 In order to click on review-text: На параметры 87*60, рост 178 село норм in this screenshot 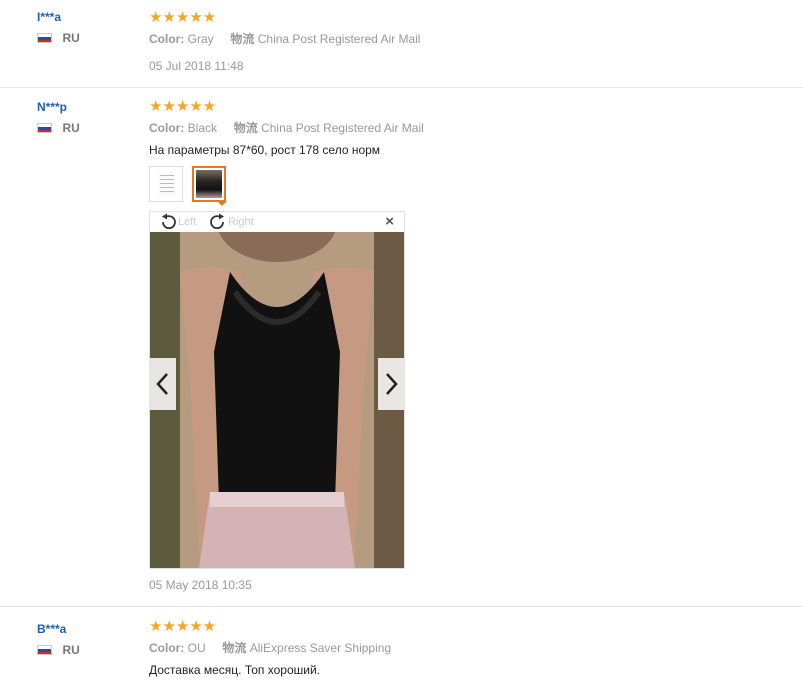, I will do `click(265, 150)`.